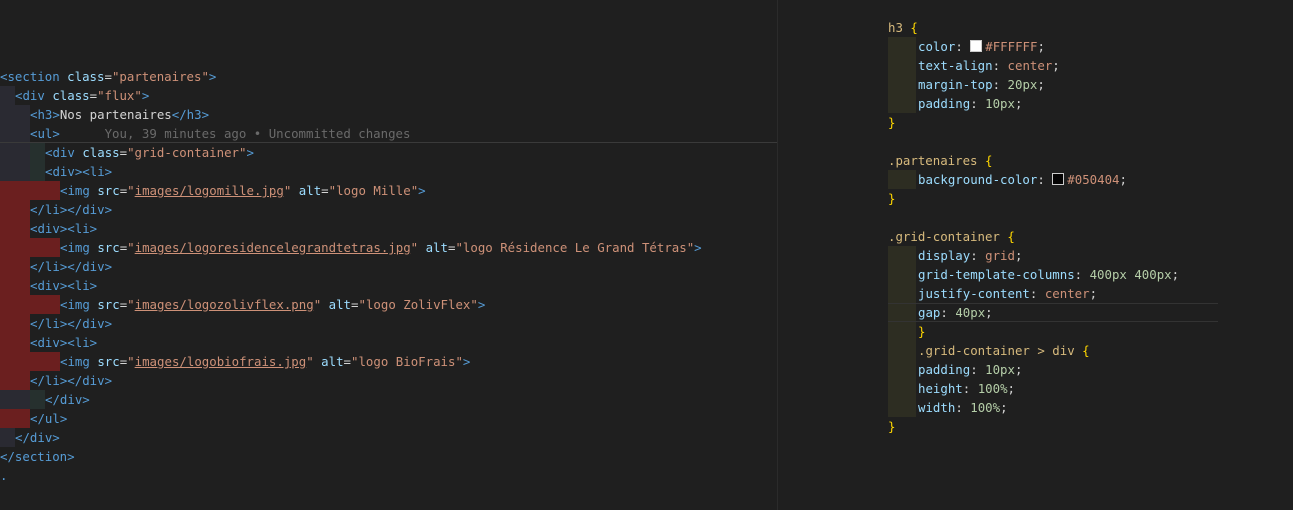  I want to click on code-token-str: "logo Mille", so click(373, 190).